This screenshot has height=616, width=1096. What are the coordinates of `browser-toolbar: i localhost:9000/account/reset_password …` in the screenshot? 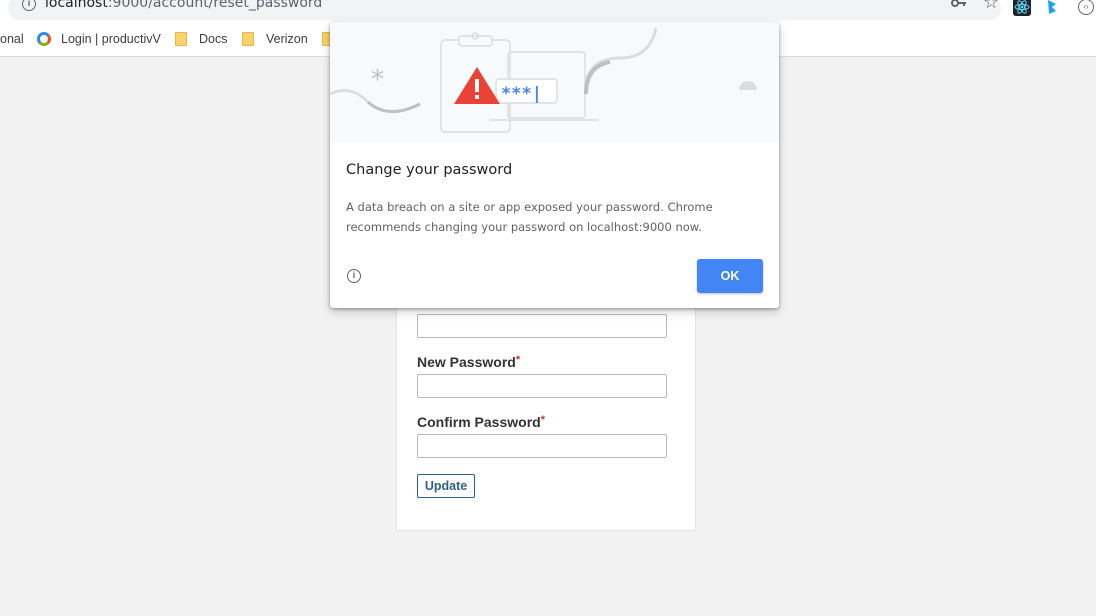 It's located at (548, 11).